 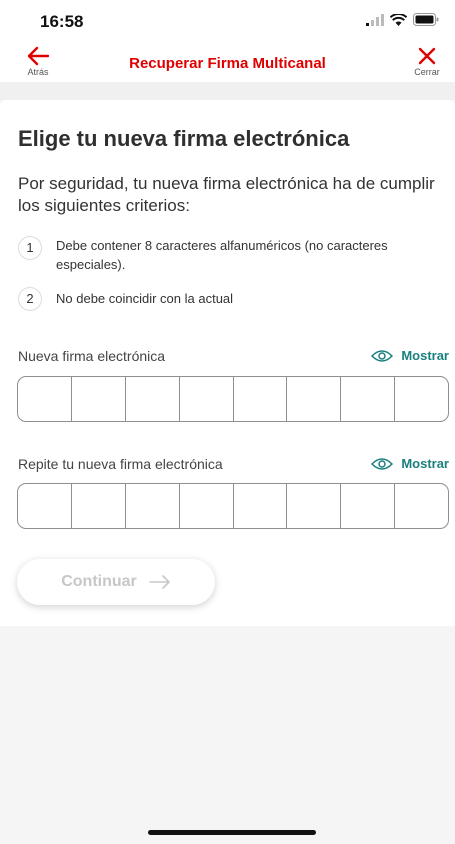 I want to click on show-repeat-signature-toggle: Mostrar, so click(x=410, y=463).